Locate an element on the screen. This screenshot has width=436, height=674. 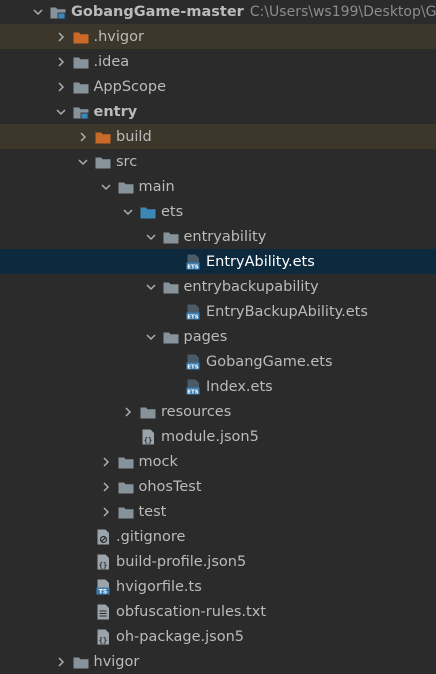
tree-row: ETS GobangGame.ets is located at coordinates (218, 361).